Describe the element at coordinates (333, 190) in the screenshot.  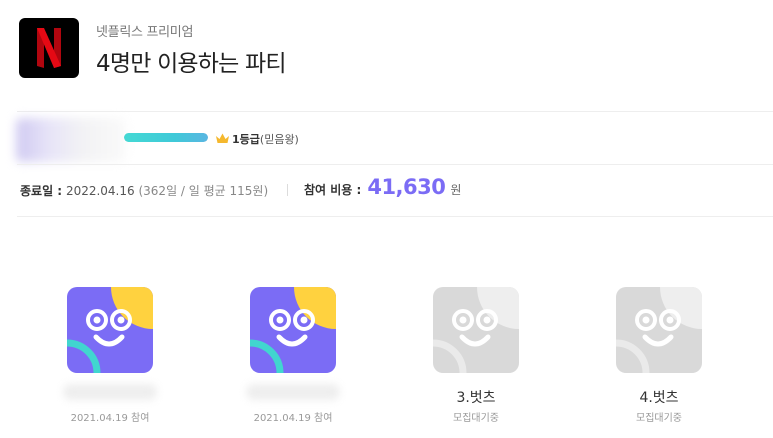
I see `fee-label: 참여 비용 :` at that location.